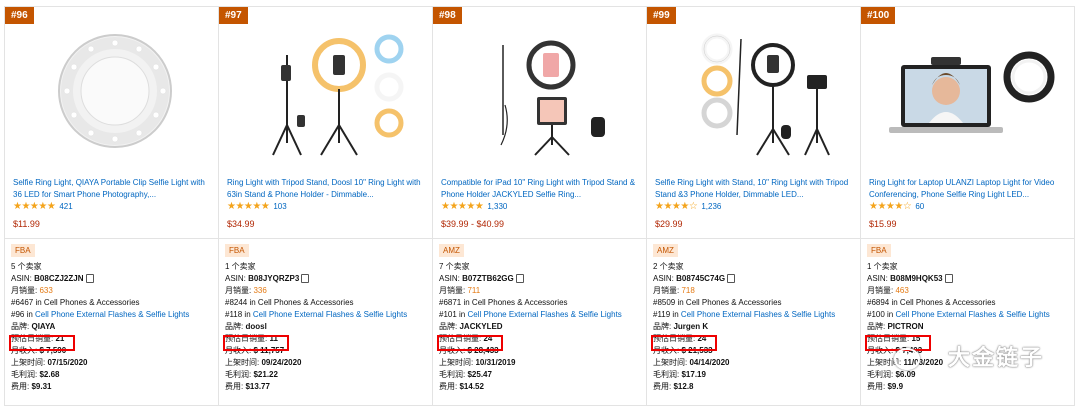 Image resolution: width=1080 pixels, height=410 pixels. I want to click on rating-count: 1,330, so click(497, 206).